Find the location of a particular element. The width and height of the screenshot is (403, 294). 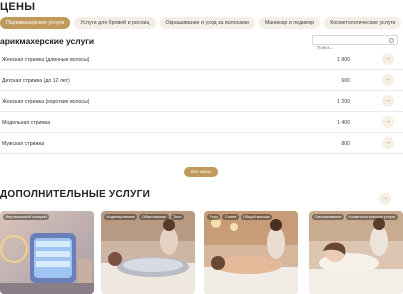

service-price: 1 200 is located at coordinates (343, 102).